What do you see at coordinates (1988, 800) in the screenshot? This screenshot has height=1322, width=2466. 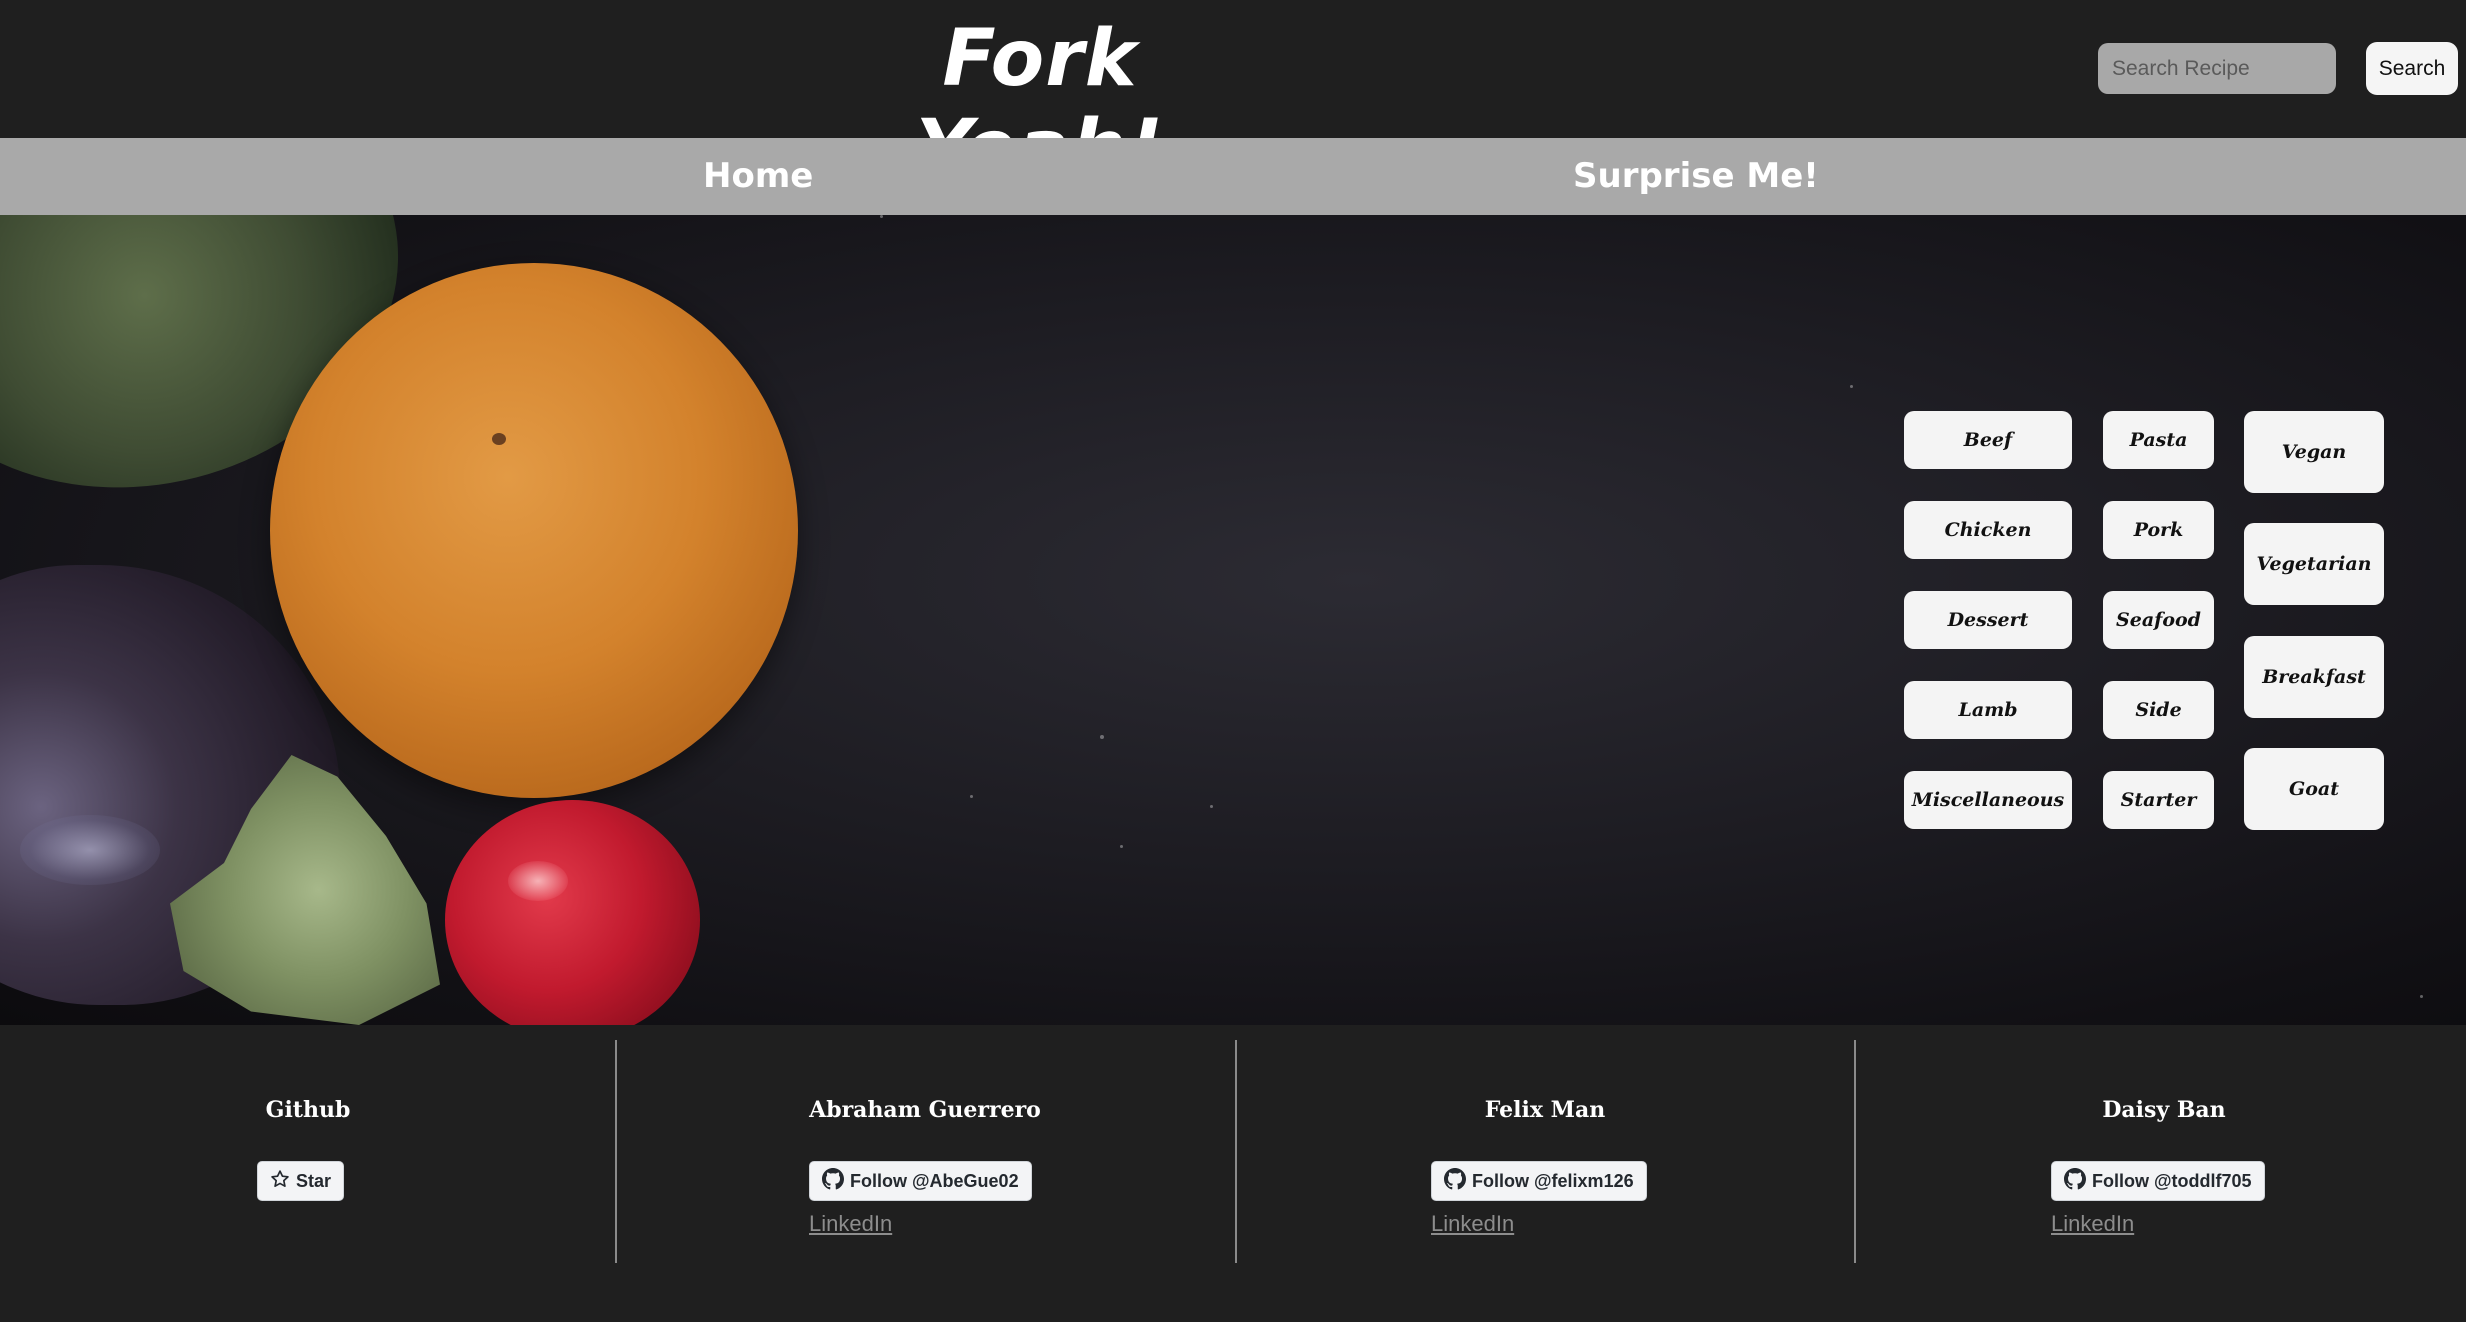 I see `category-button-miscellaneous: Miscellaneous` at bounding box center [1988, 800].